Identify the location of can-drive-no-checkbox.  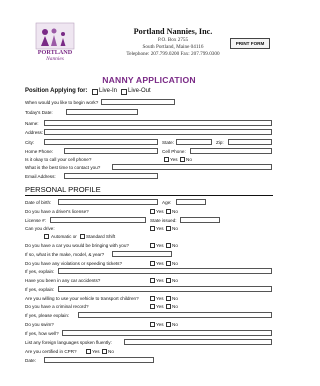
(168, 228).